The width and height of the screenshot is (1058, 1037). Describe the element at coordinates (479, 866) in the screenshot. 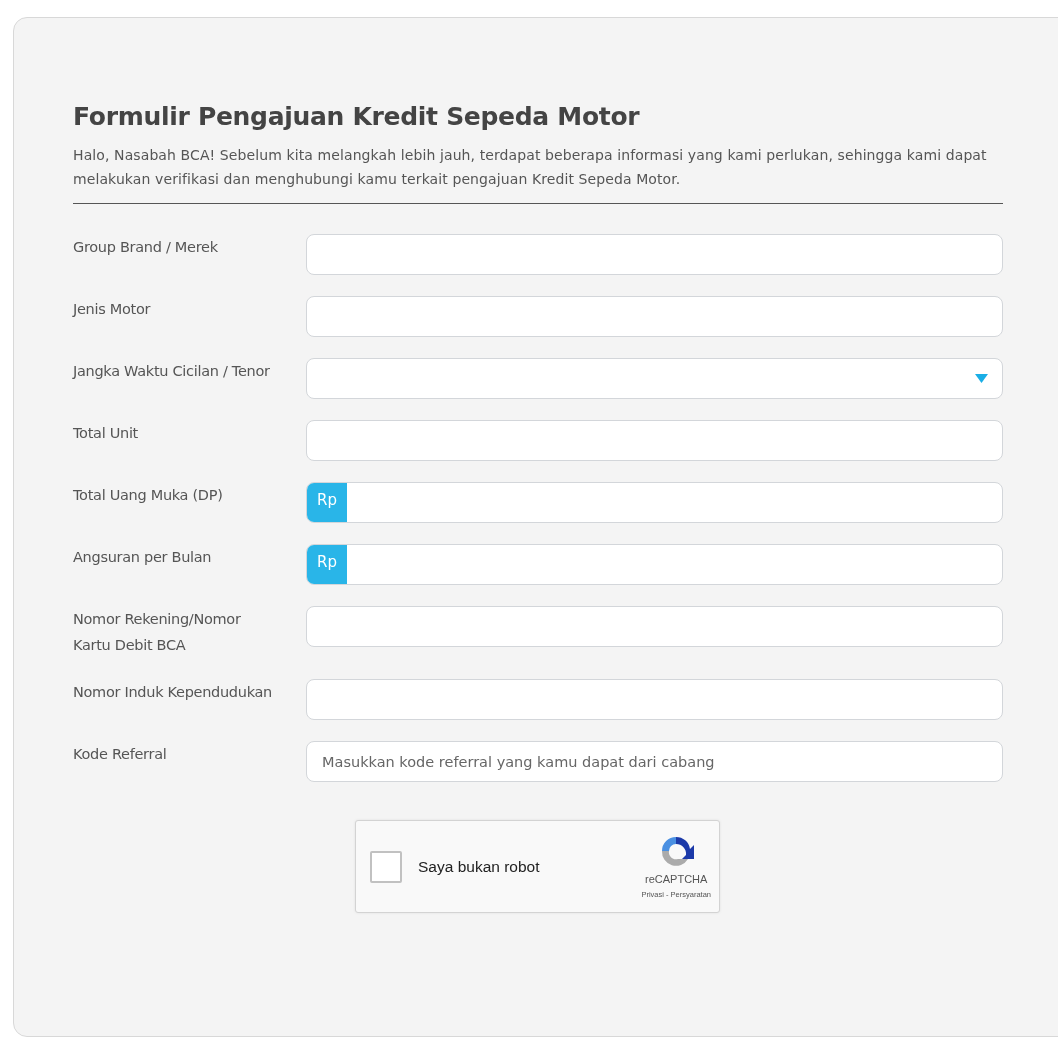

I see `captcha-label: Saya bukan robot` at that location.